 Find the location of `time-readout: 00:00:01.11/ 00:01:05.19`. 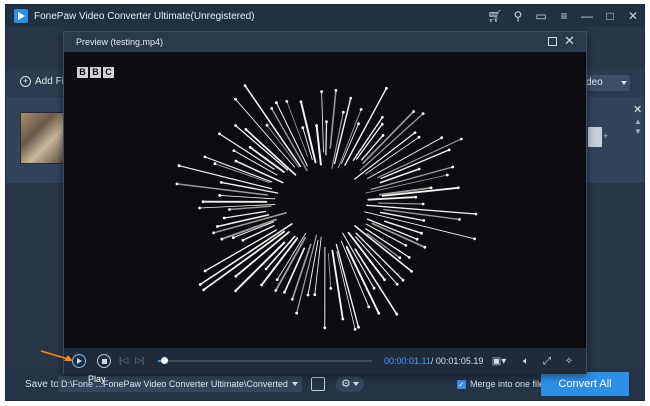

time-readout: 00:00:01.11/ 00:01:05.19 is located at coordinates (433, 361).